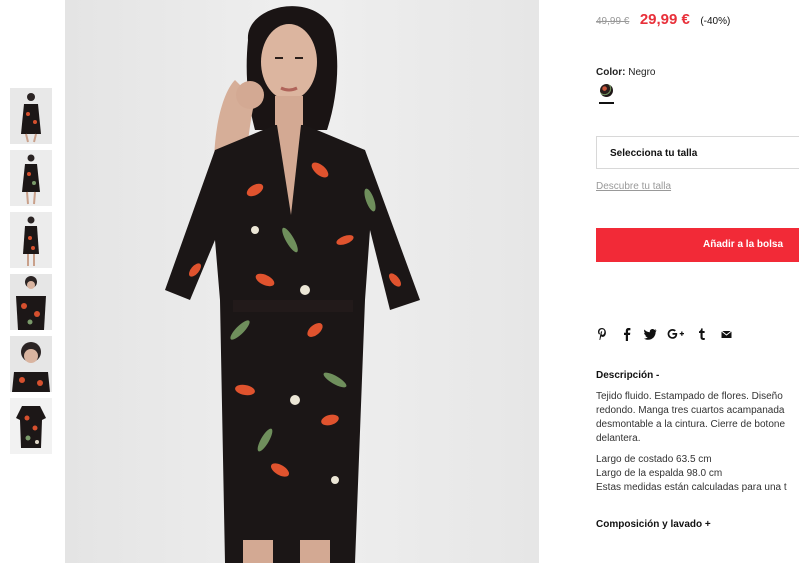  I want to click on size-guide-link: Descubre tu talla, so click(633, 186).